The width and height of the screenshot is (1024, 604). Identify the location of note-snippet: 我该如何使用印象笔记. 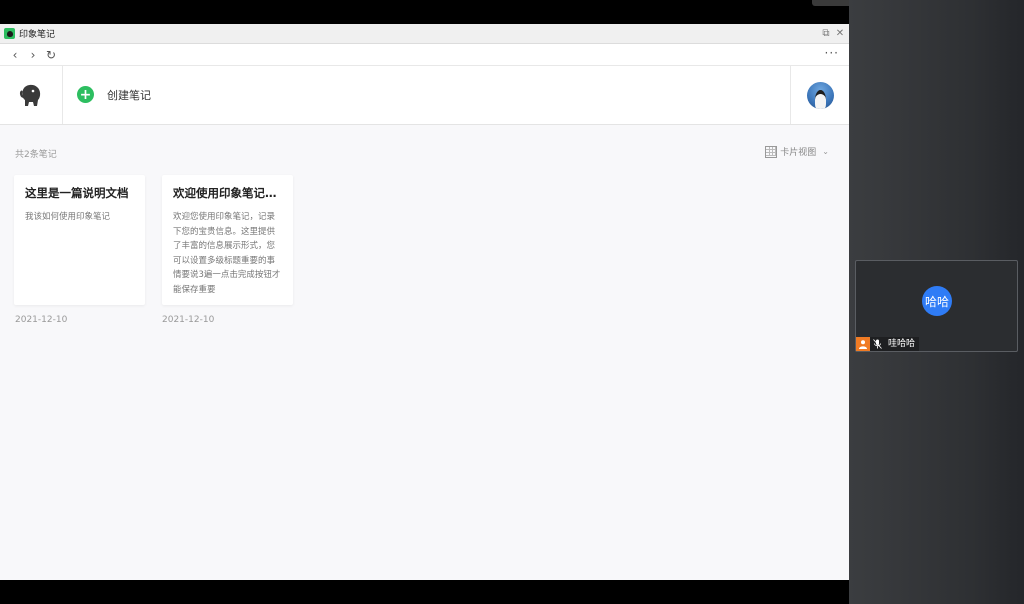
(68, 217).